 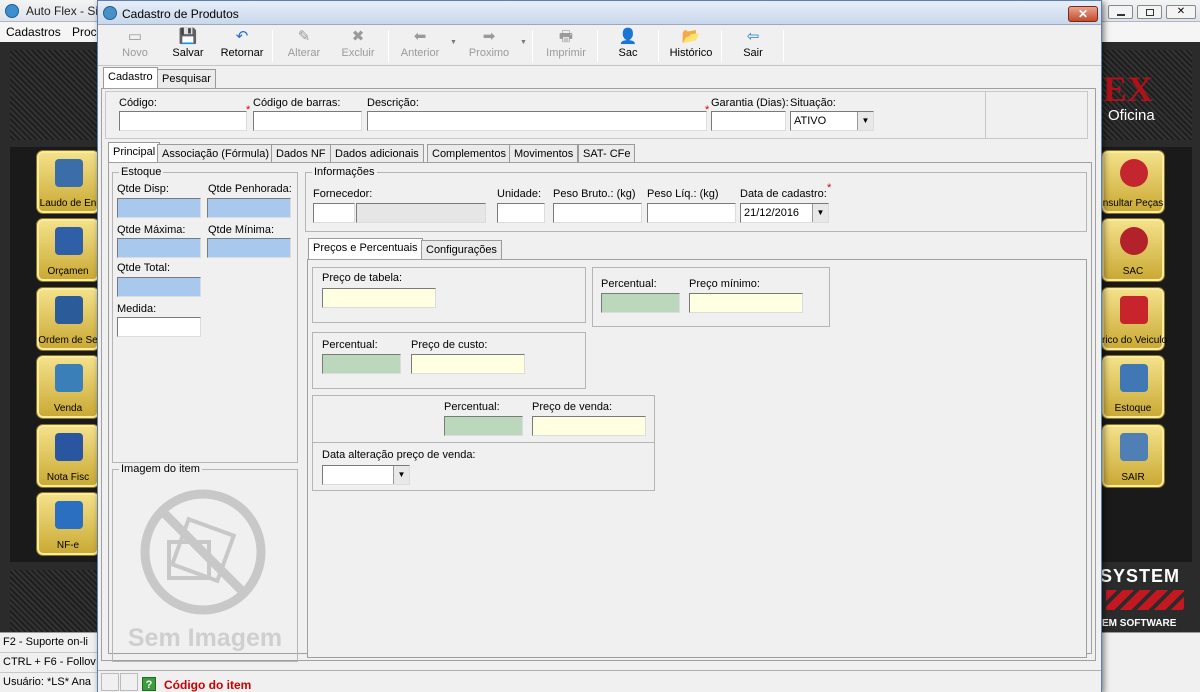 I want to click on status-line: CTRL + F6 - Follov, so click(x=50, y=663).